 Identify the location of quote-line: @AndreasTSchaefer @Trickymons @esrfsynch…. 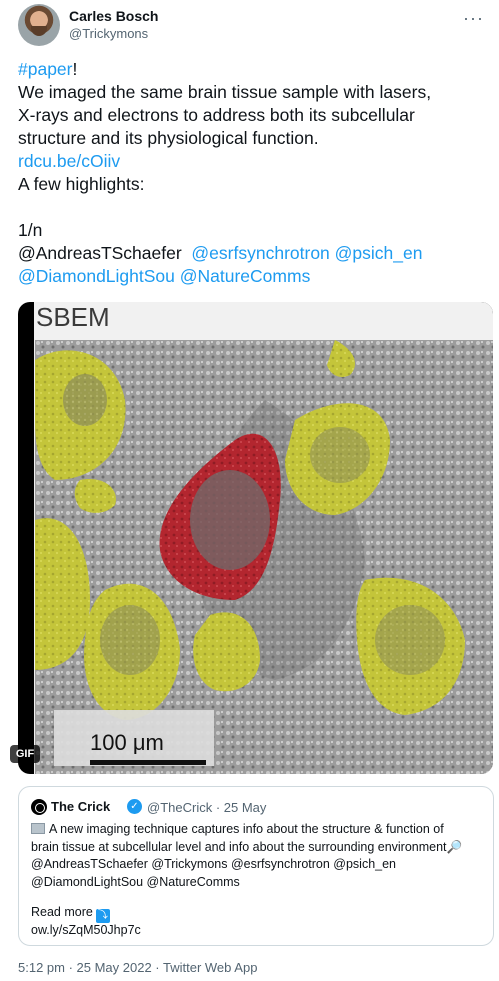
(214, 864).